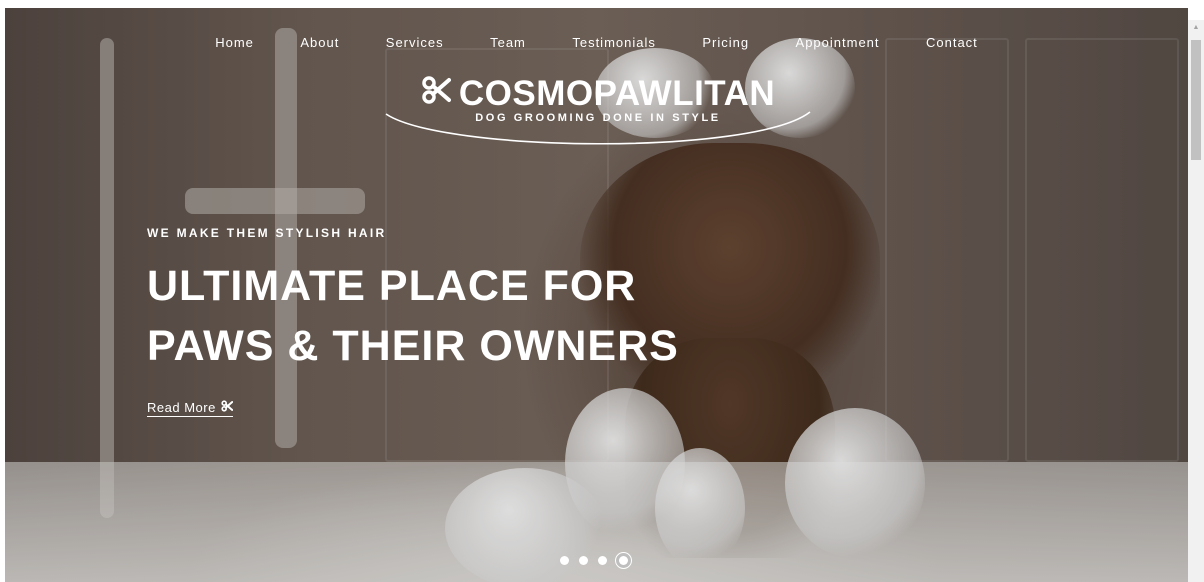 The image size is (1204, 582). I want to click on scrollbar-thumb, so click(1196, 100).